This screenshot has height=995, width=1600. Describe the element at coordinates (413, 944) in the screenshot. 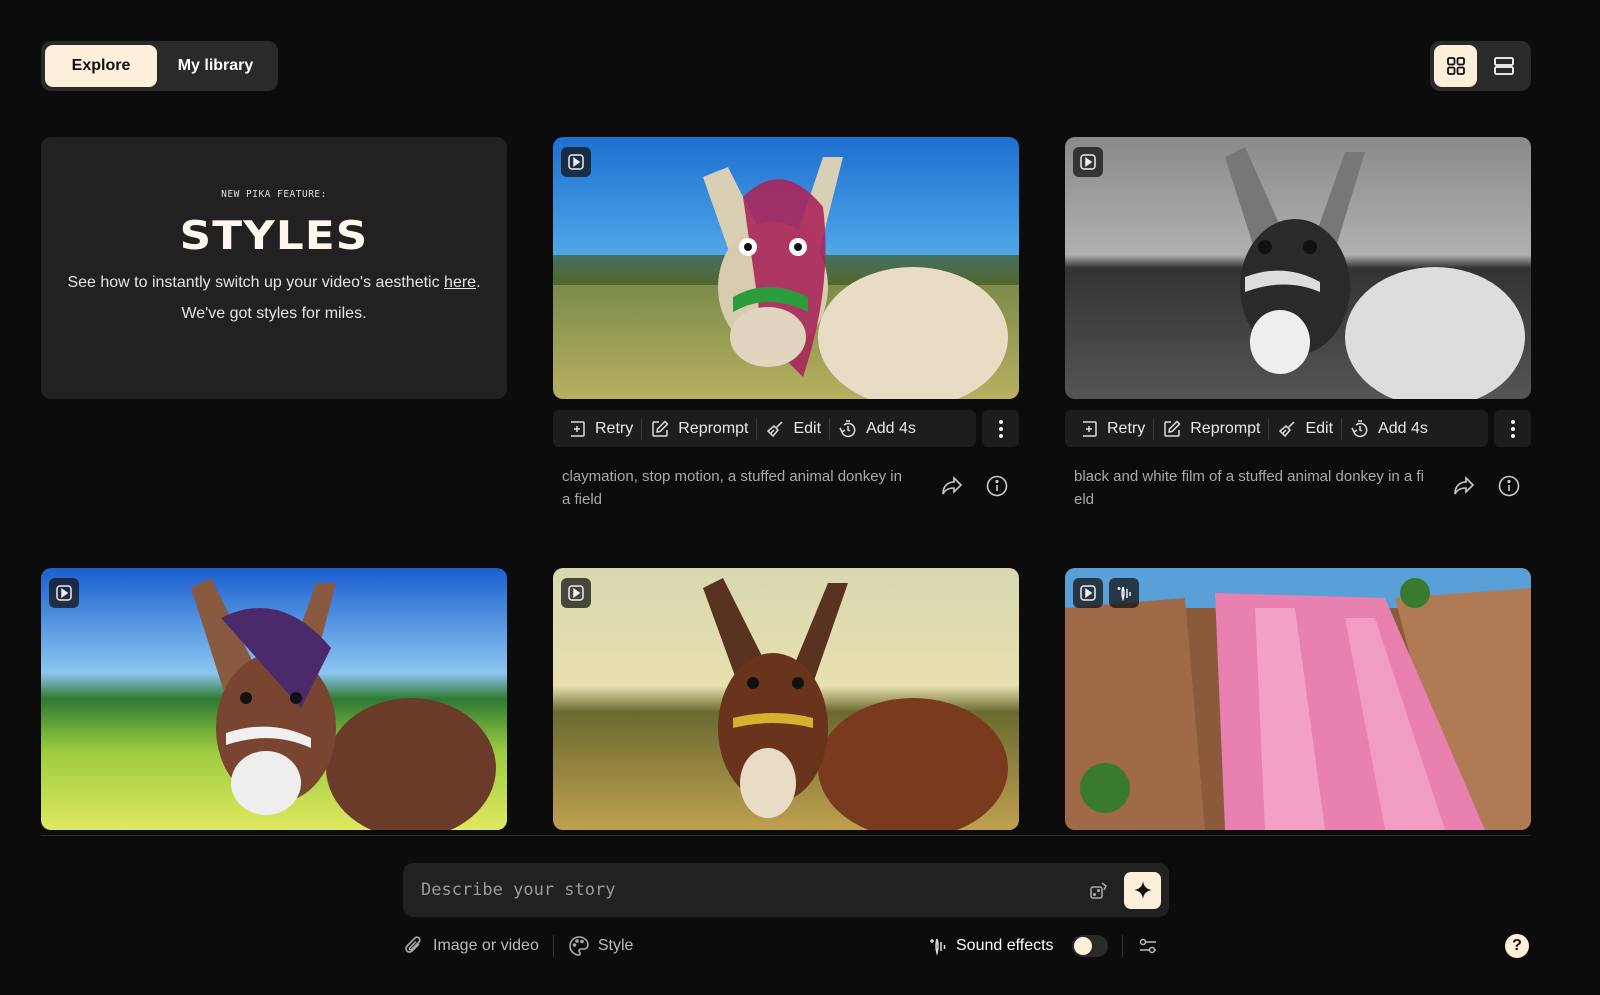

I see `paperclip-icon` at that location.